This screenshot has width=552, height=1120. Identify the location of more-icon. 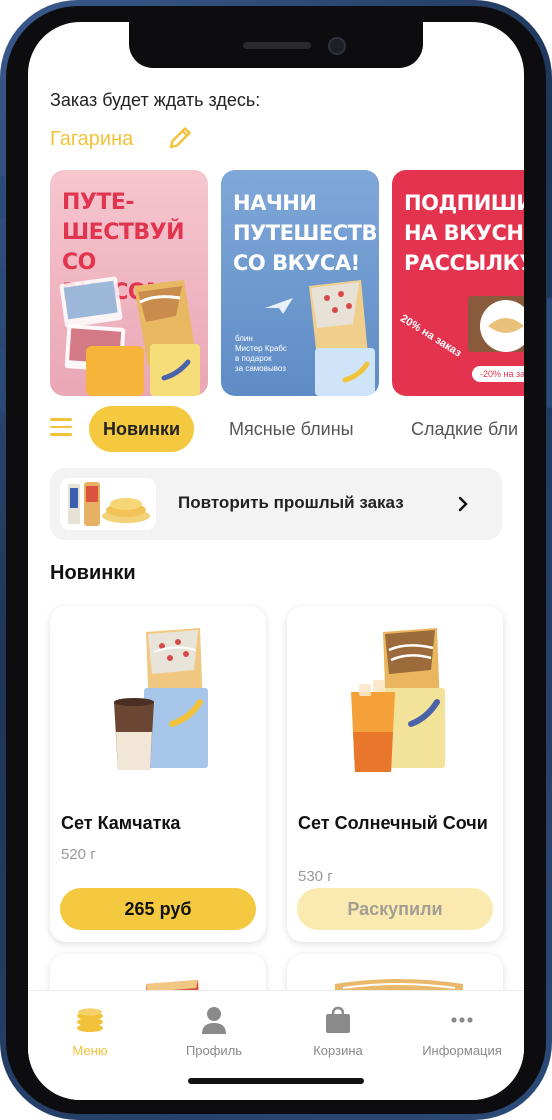
(462, 1020).